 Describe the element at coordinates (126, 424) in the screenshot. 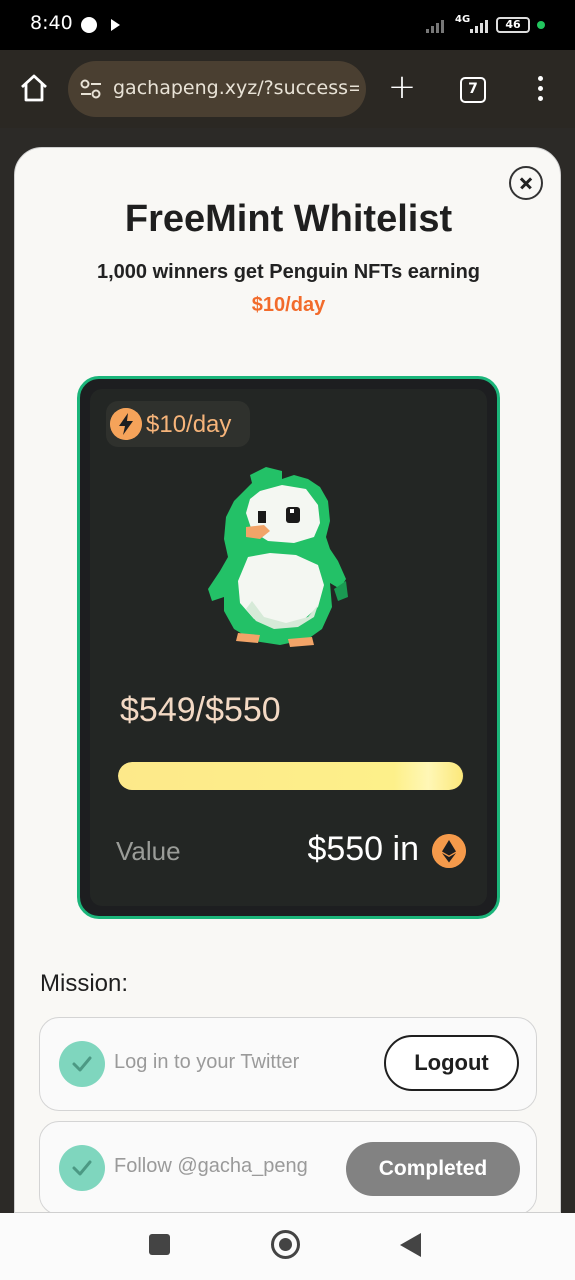

I see `bolt-icon` at that location.